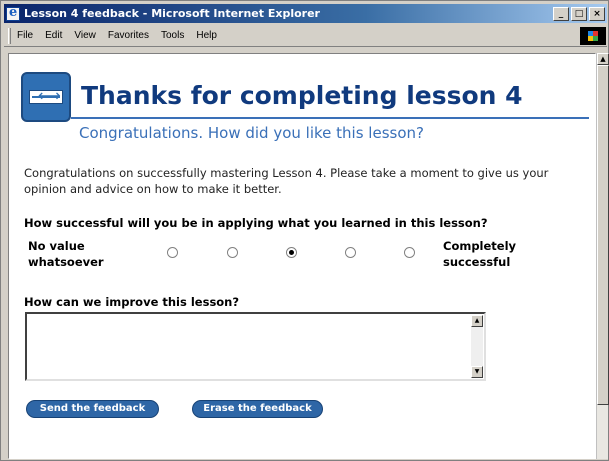 Image resolution: width=609 pixels, height=461 pixels. Describe the element at coordinates (132, 302) in the screenshot. I see `question-improve: How can we improve this lesson?` at that location.